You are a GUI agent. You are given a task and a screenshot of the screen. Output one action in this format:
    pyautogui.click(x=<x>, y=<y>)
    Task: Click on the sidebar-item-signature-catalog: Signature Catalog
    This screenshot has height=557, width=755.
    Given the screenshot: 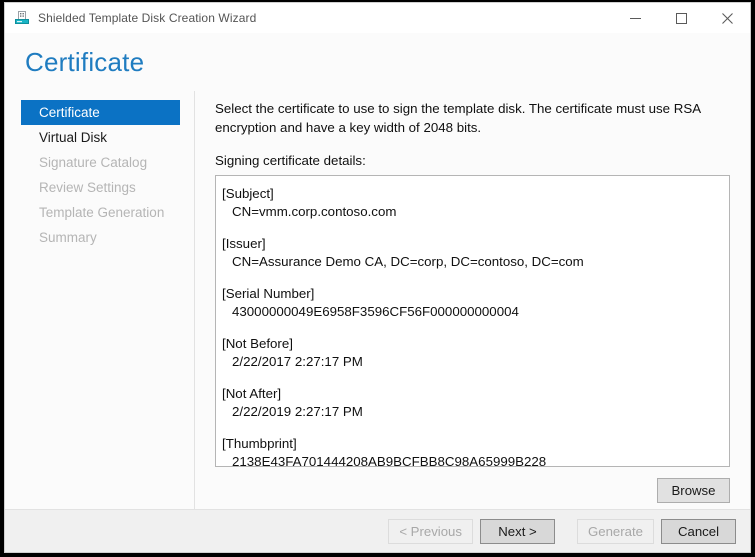 What is the action you would take?
    pyautogui.click(x=93, y=162)
    